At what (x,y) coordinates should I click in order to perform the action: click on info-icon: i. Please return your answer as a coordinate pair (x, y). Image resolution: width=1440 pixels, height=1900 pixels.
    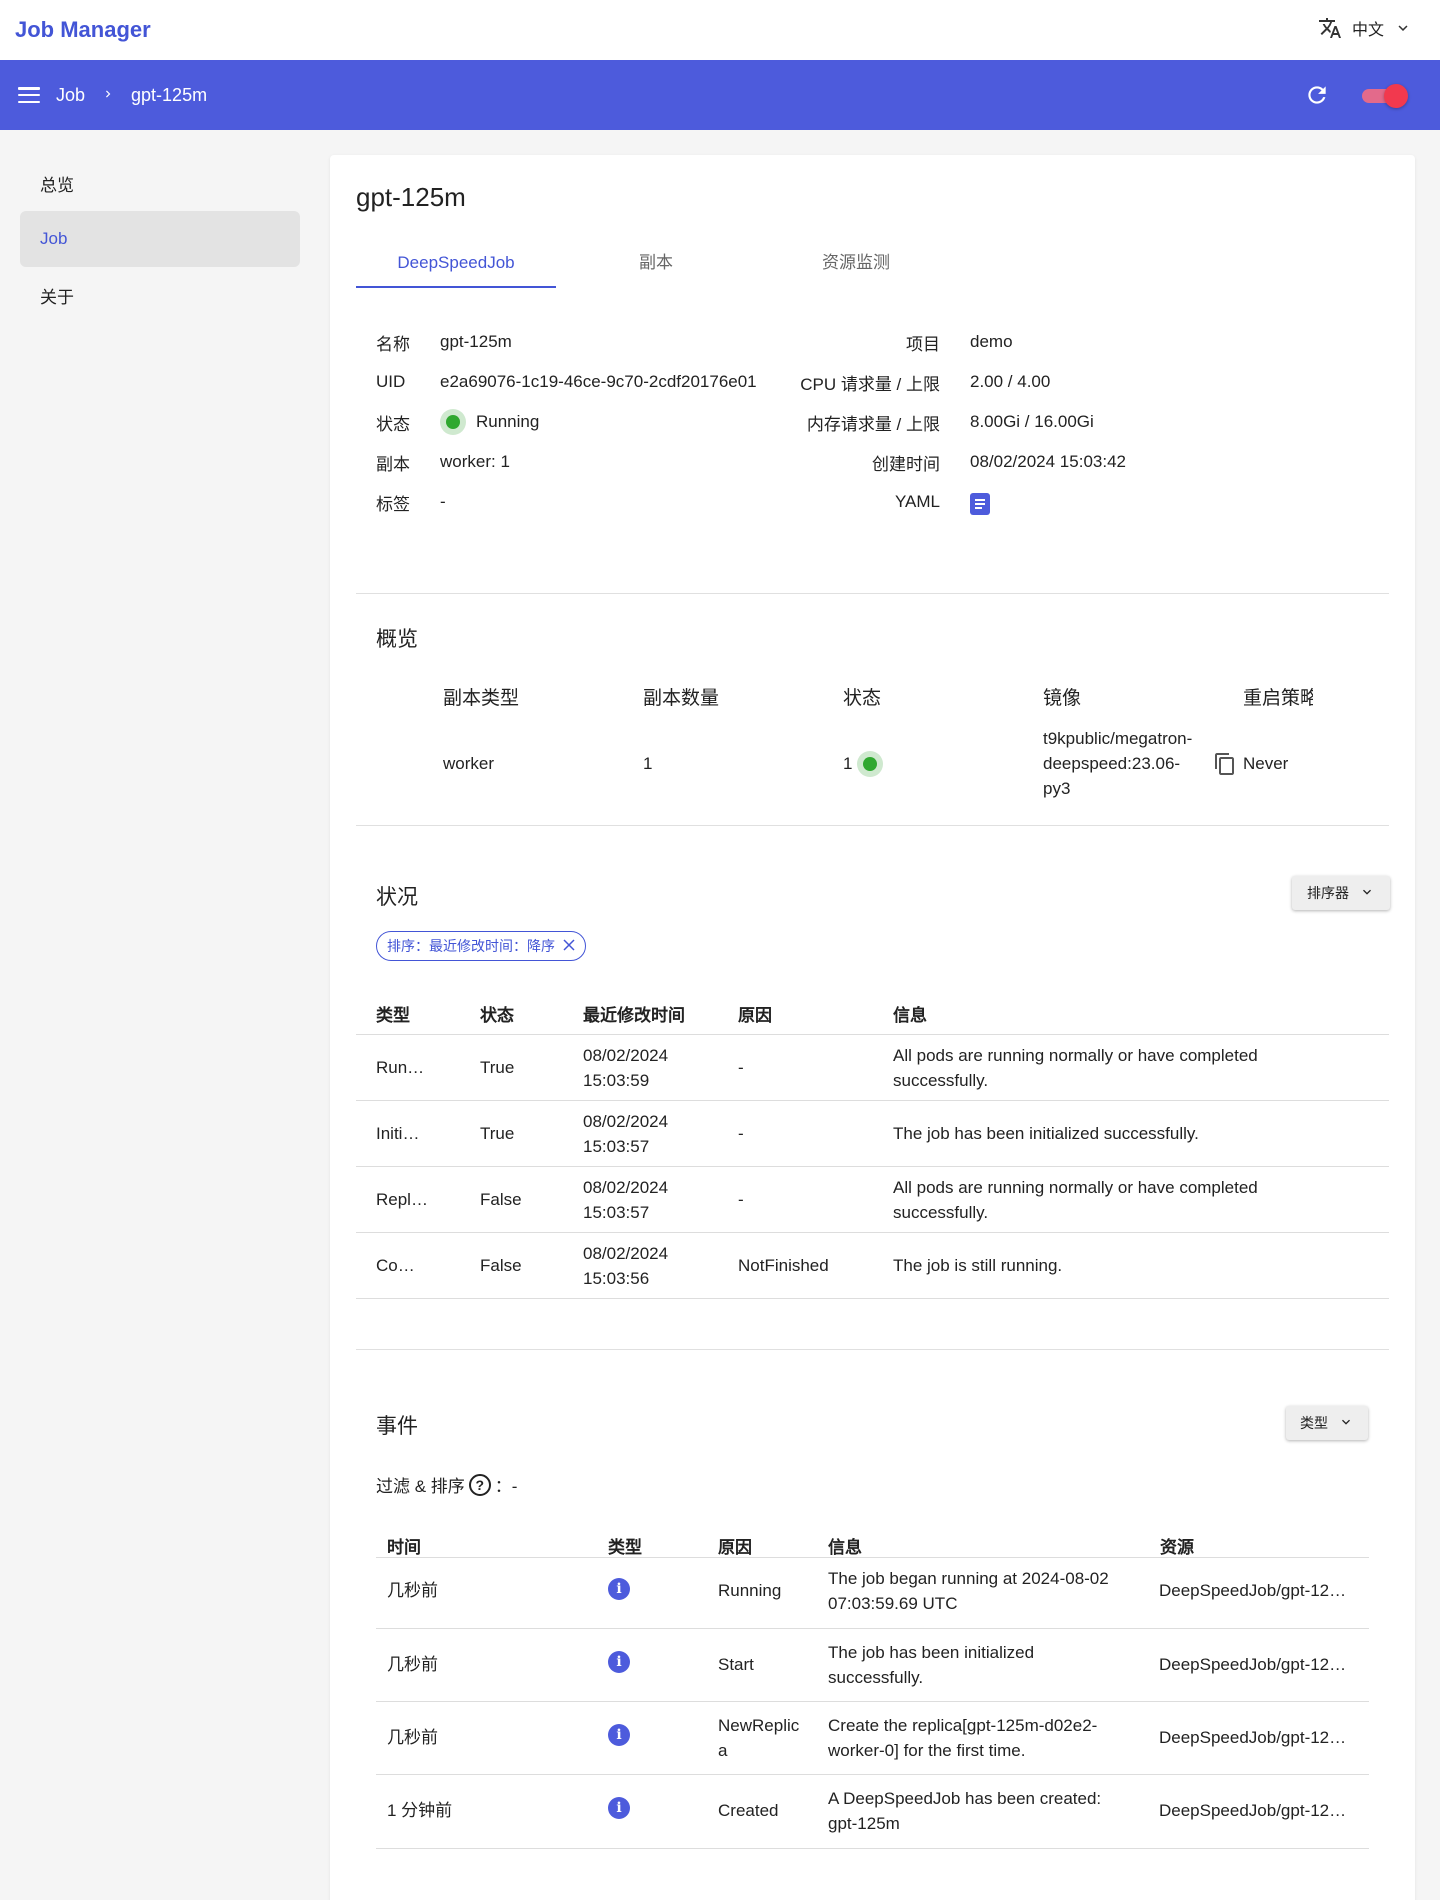
    Looking at the image, I should click on (619, 1662).